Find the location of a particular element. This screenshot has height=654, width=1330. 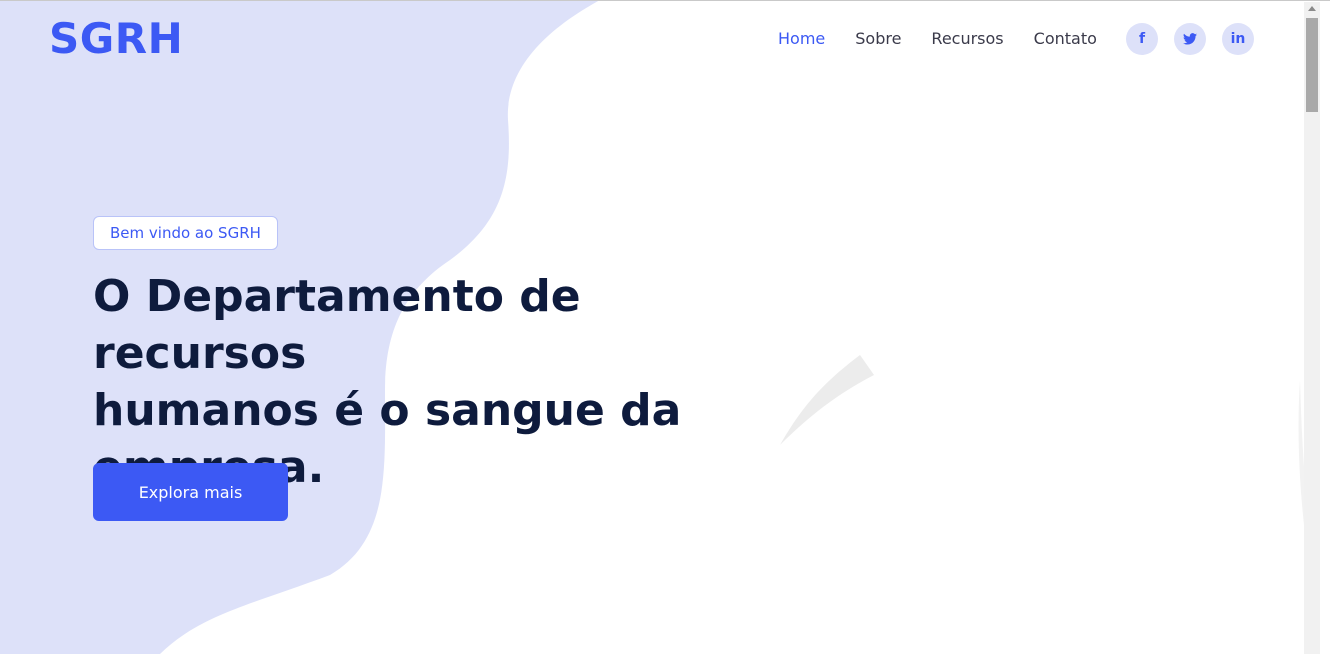

facebook-icon: f is located at coordinates (1142, 39).